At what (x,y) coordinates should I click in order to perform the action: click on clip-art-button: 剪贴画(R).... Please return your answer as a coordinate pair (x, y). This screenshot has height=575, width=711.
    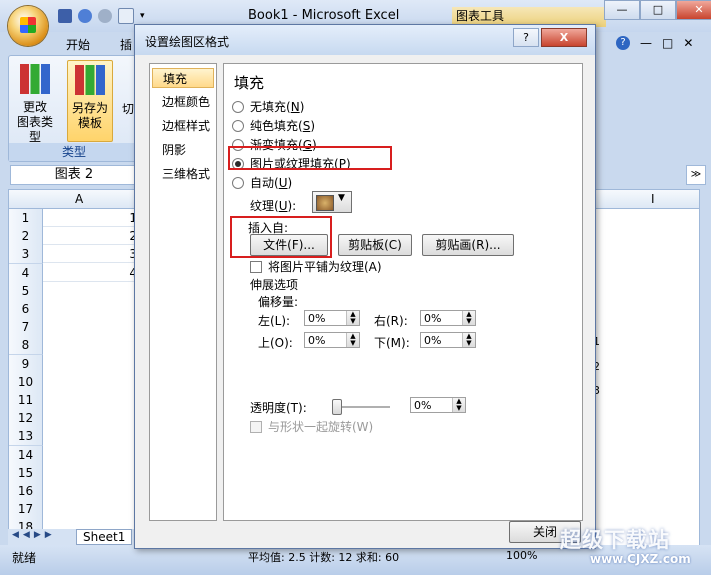
    Looking at the image, I should click on (468, 245).